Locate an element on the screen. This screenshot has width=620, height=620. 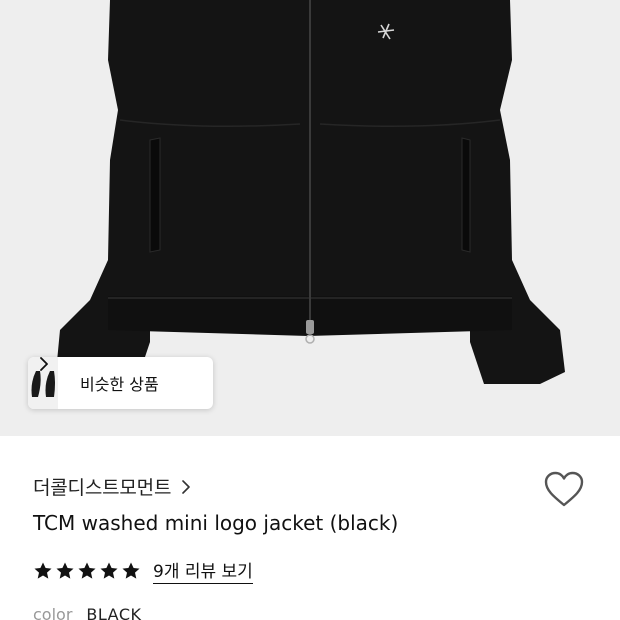
star-rating is located at coordinates (87, 571).